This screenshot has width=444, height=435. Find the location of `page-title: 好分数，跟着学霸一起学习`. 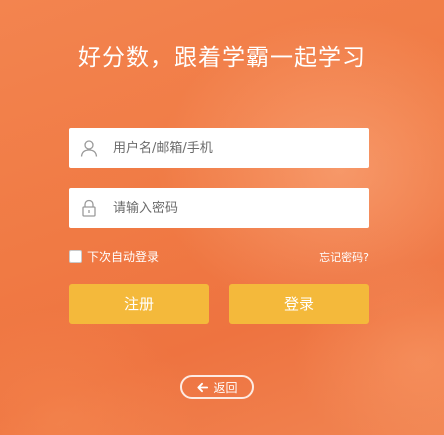

page-title: 好分数，跟着学霸一起学习 is located at coordinates (222, 58).